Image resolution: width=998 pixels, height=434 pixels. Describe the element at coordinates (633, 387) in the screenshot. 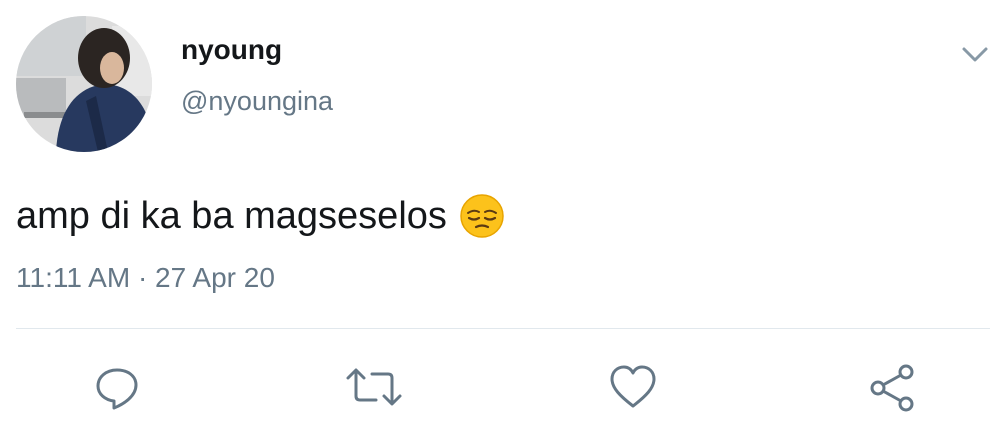

I see `heart-icon` at that location.